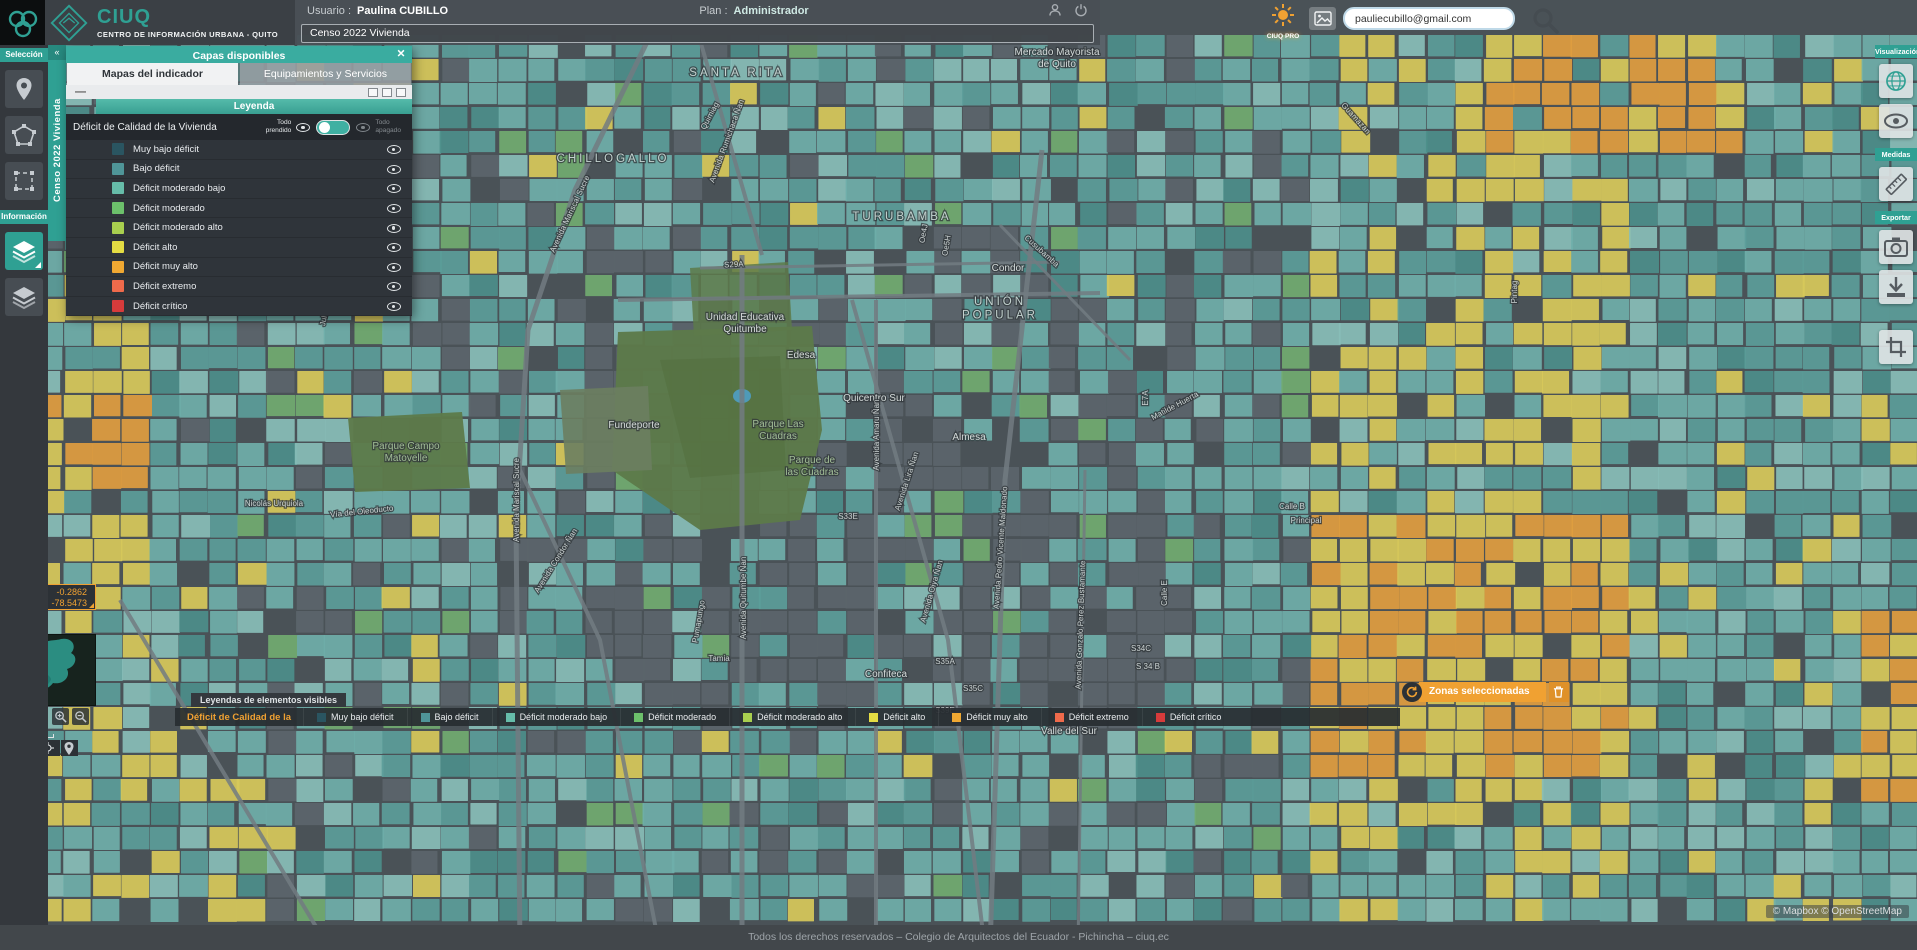  What do you see at coordinates (57, 52) in the screenshot?
I see `collapse-panel-button: «` at bounding box center [57, 52].